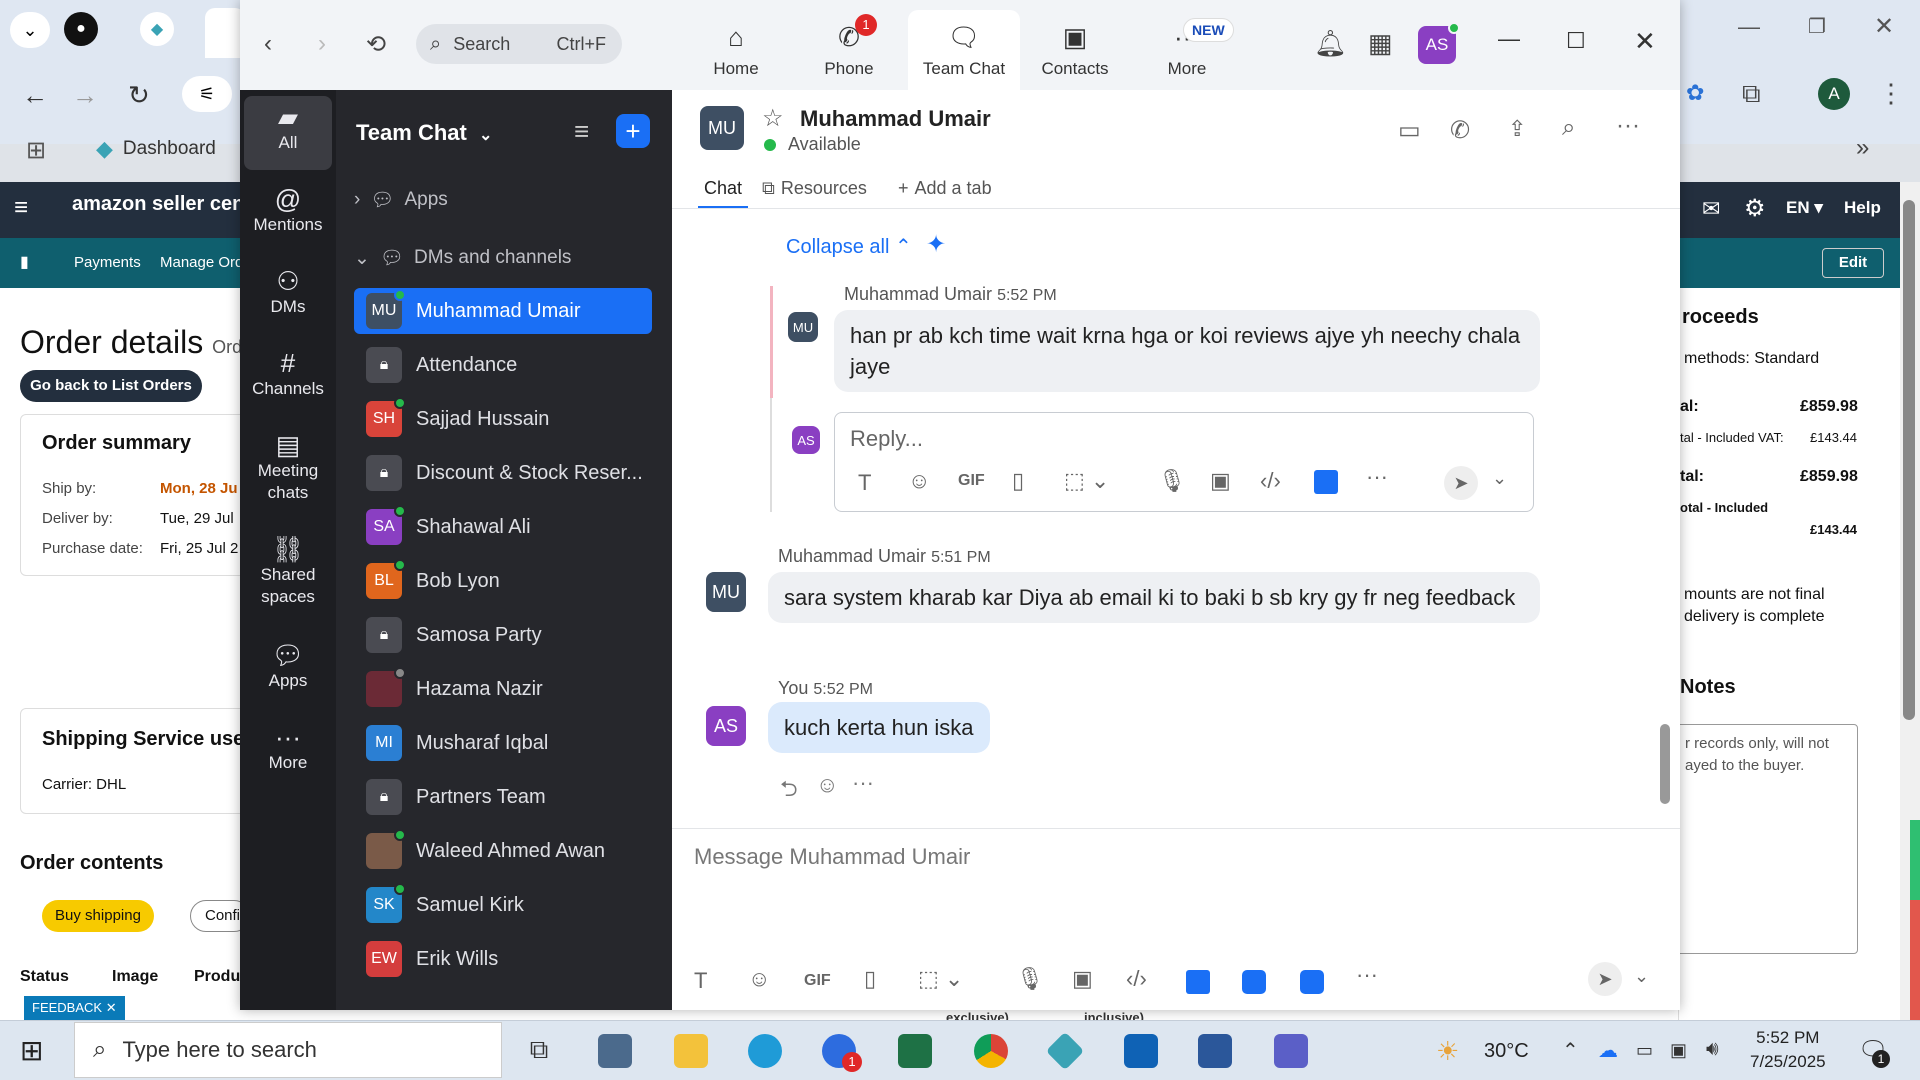  I want to click on temperature-label: 30°C, so click(1506, 1051).